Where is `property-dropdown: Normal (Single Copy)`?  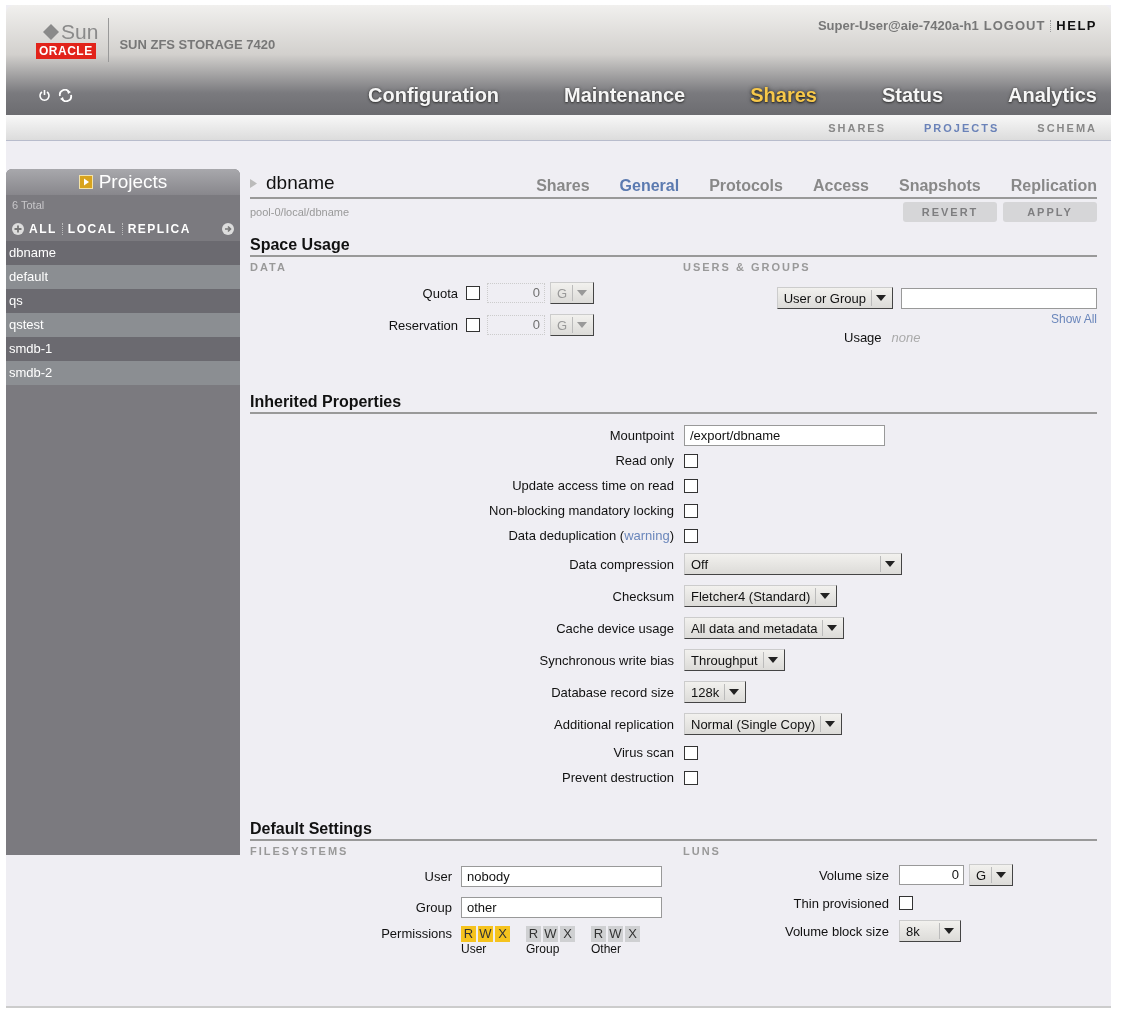
property-dropdown: Normal (Single Copy) is located at coordinates (763, 724).